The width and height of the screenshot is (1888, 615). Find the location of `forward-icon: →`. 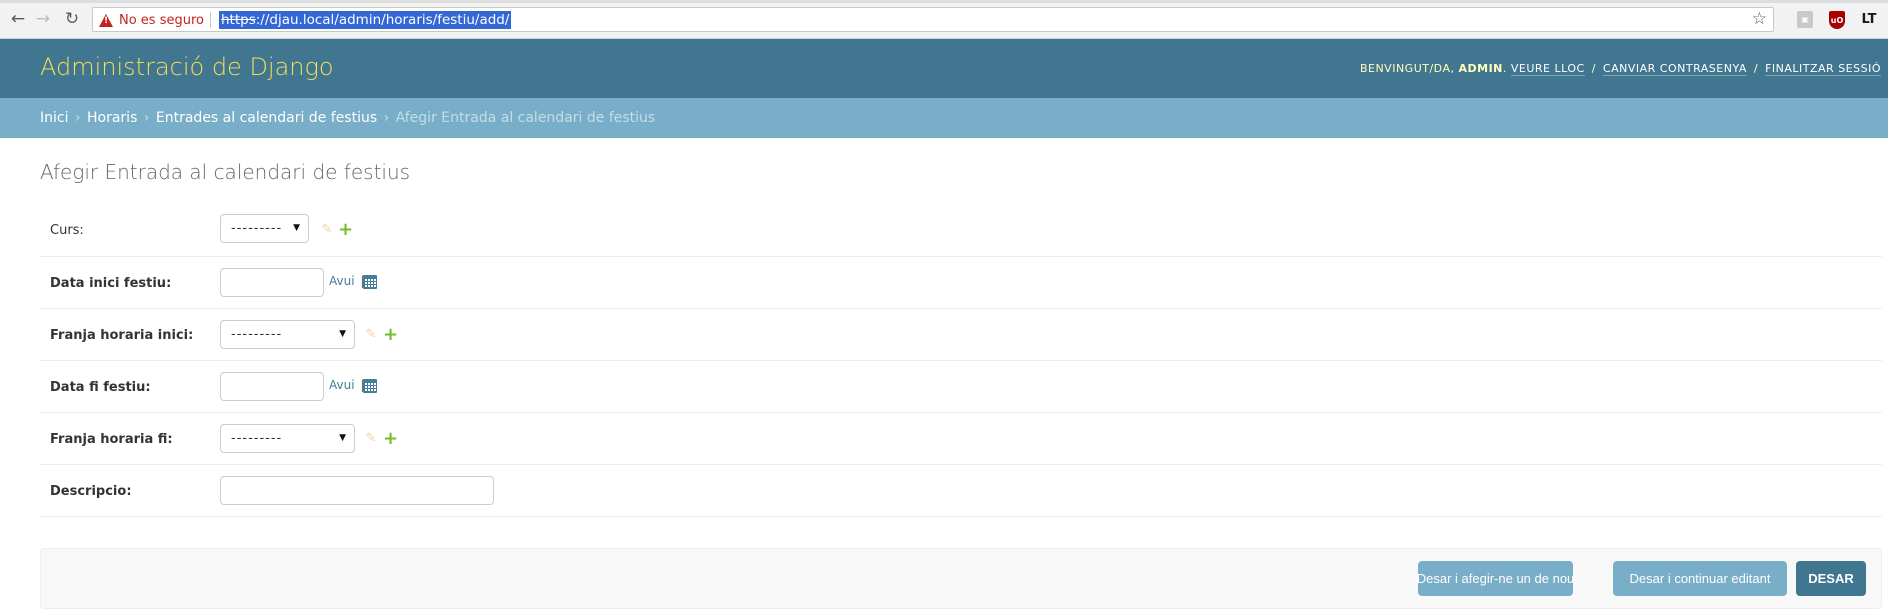

forward-icon: → is located at coordinates (43, 19).